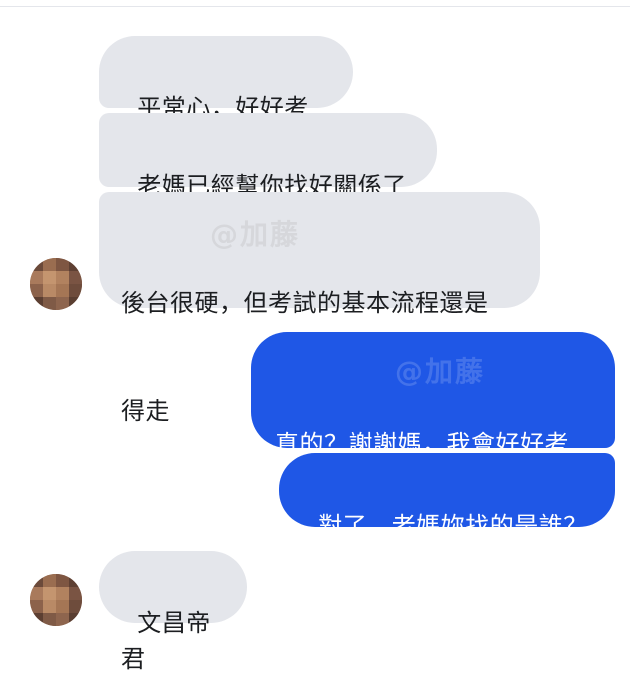  What do you see at coordinates (226, 97) in the screenshot?
I see `incoming-message-1: 平常心，好好考吧` at bounding box center [226, 97].